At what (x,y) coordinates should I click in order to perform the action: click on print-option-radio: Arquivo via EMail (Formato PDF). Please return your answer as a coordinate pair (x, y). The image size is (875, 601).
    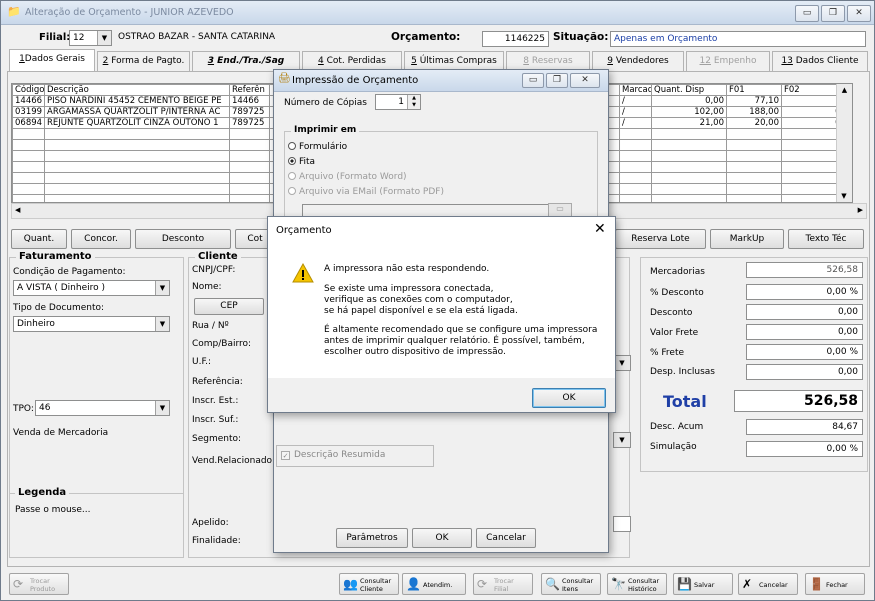
    Looking at the image, I should click on (366, 192).